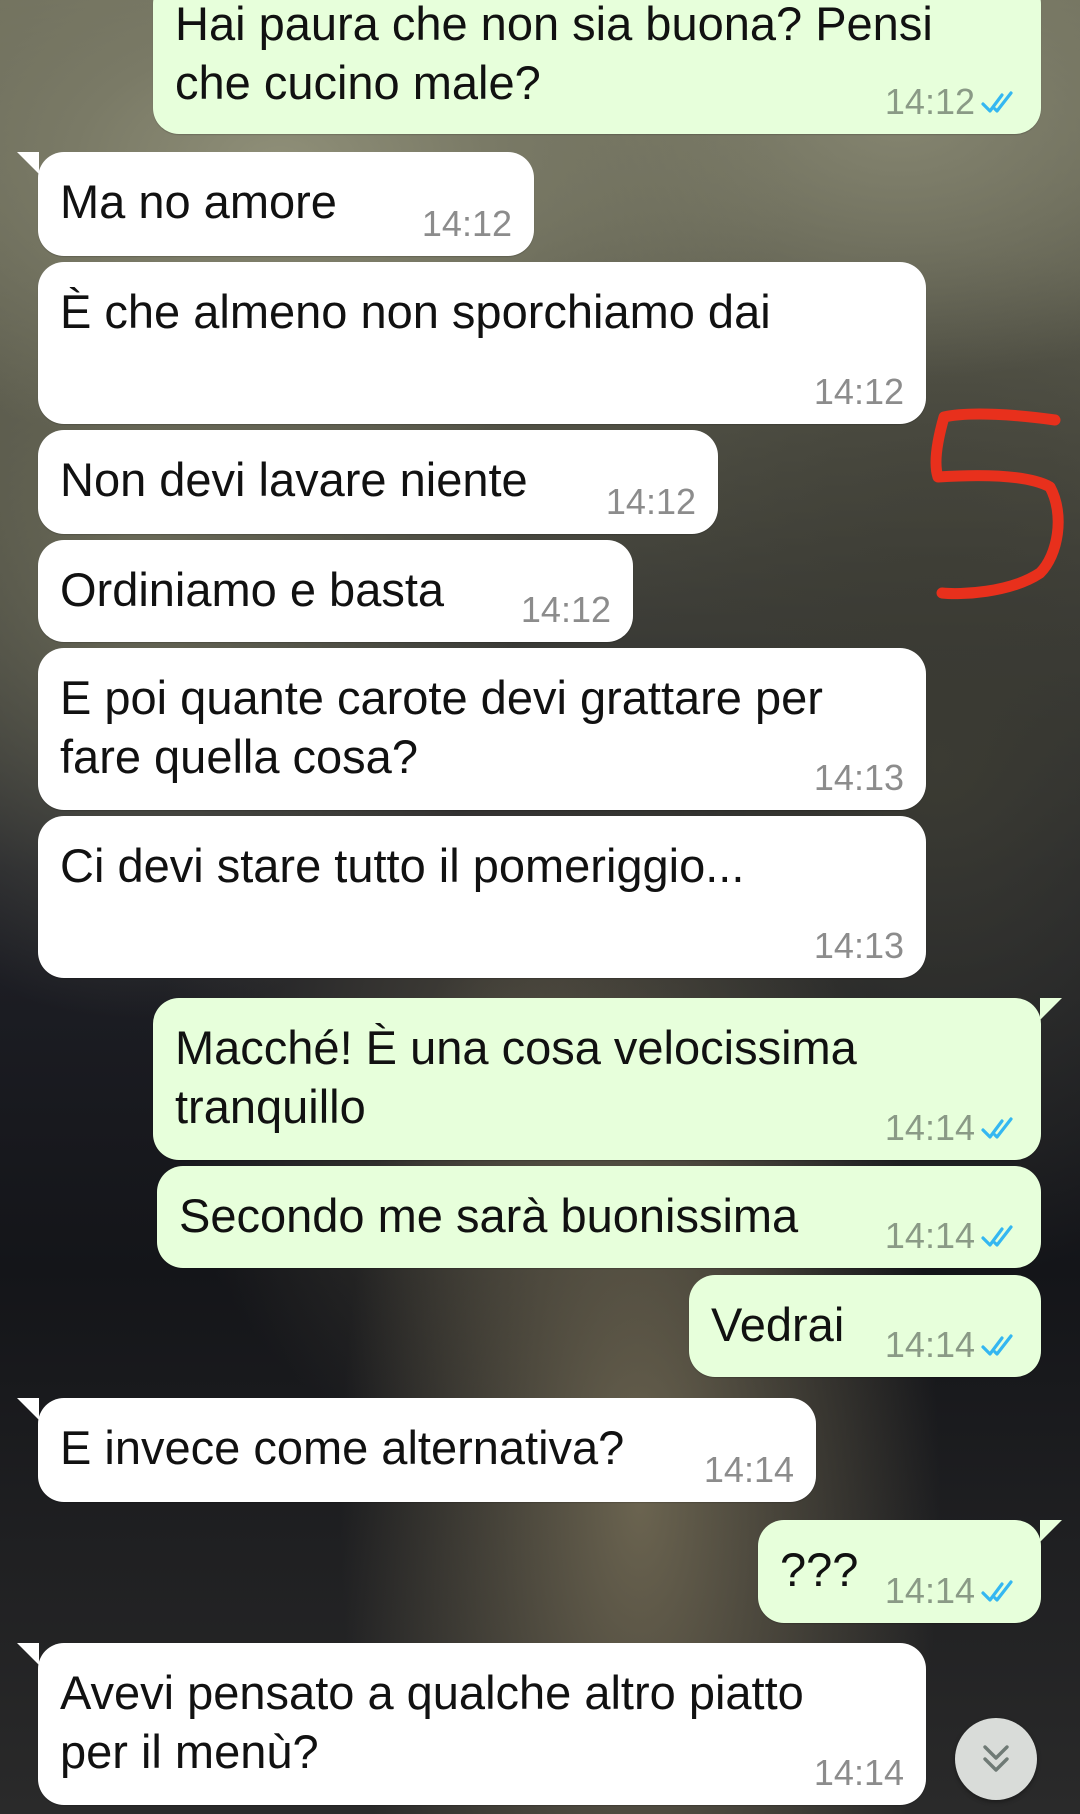  I want to click on message-incoming: Ordiniamo e basta 14:12, so click(335, 591).